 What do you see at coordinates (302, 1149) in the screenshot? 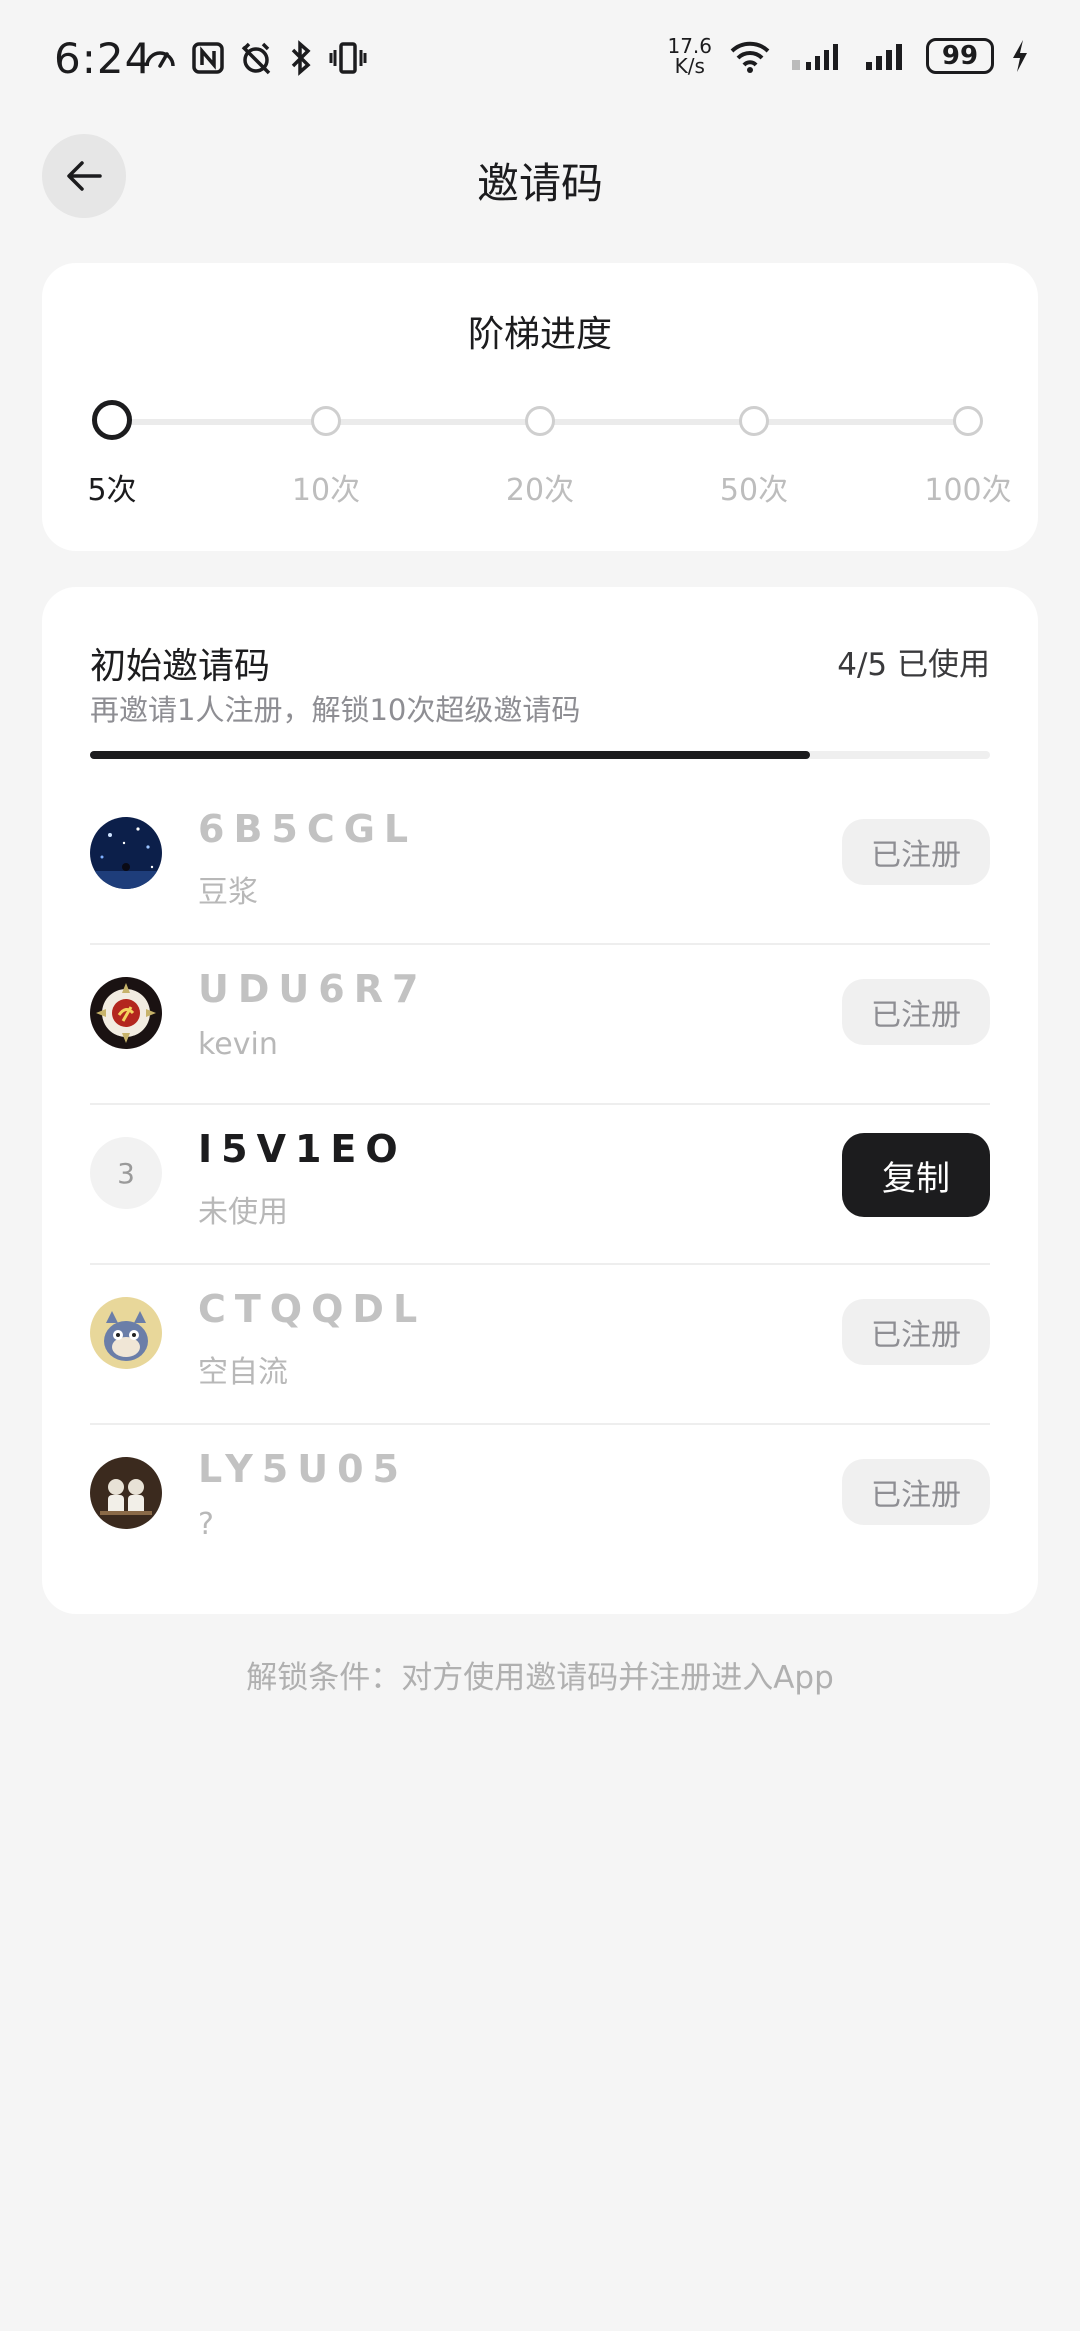
I see `invite-code: I5V1EO` at bounding box center [302, 1149].